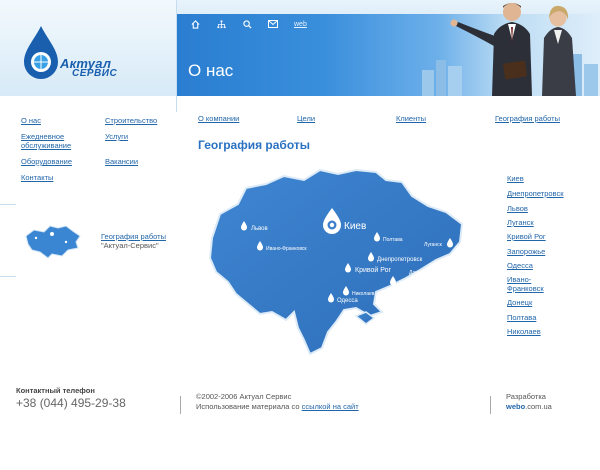 This screenshot has height=470, width=600. What do you see at coordinates (383, 120) in the screenshot?
I see `content-tabs: О компании Цели Клиенты География работы` at bounding box center [383, 120].